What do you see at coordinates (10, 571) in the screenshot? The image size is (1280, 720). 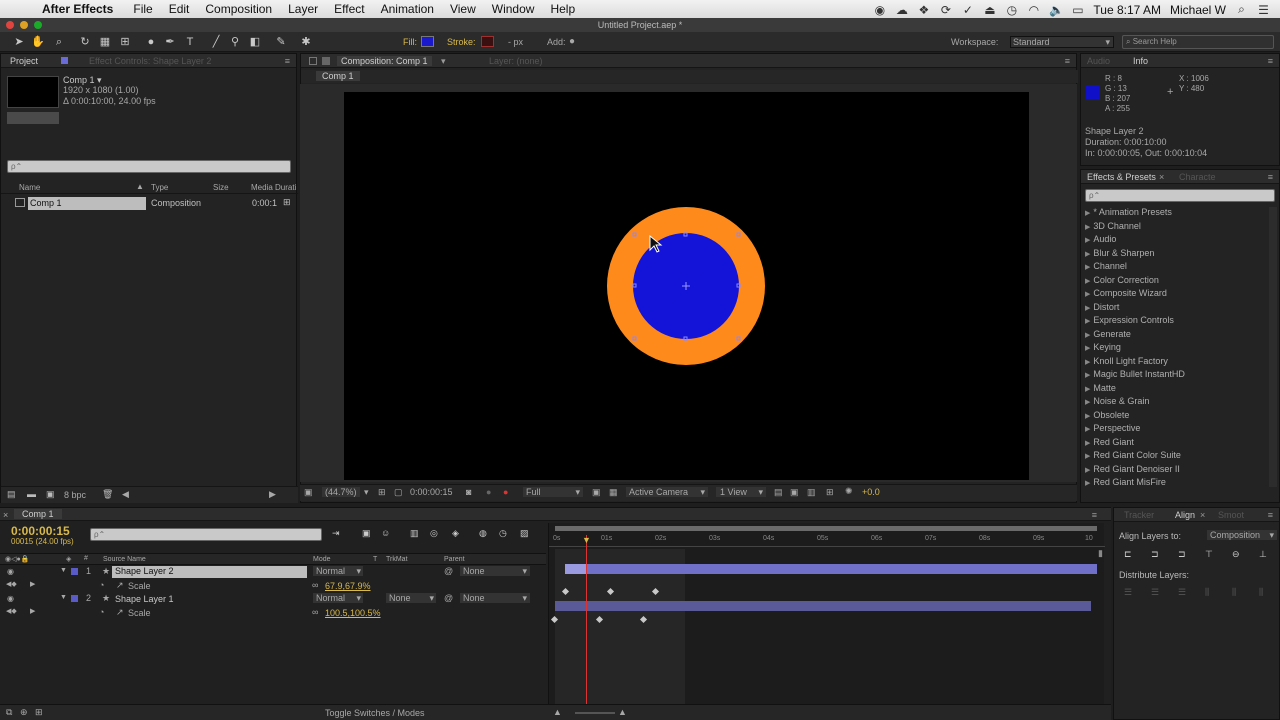 I see `video-visibility-icon: ◉` at bounding box center [10, 571].